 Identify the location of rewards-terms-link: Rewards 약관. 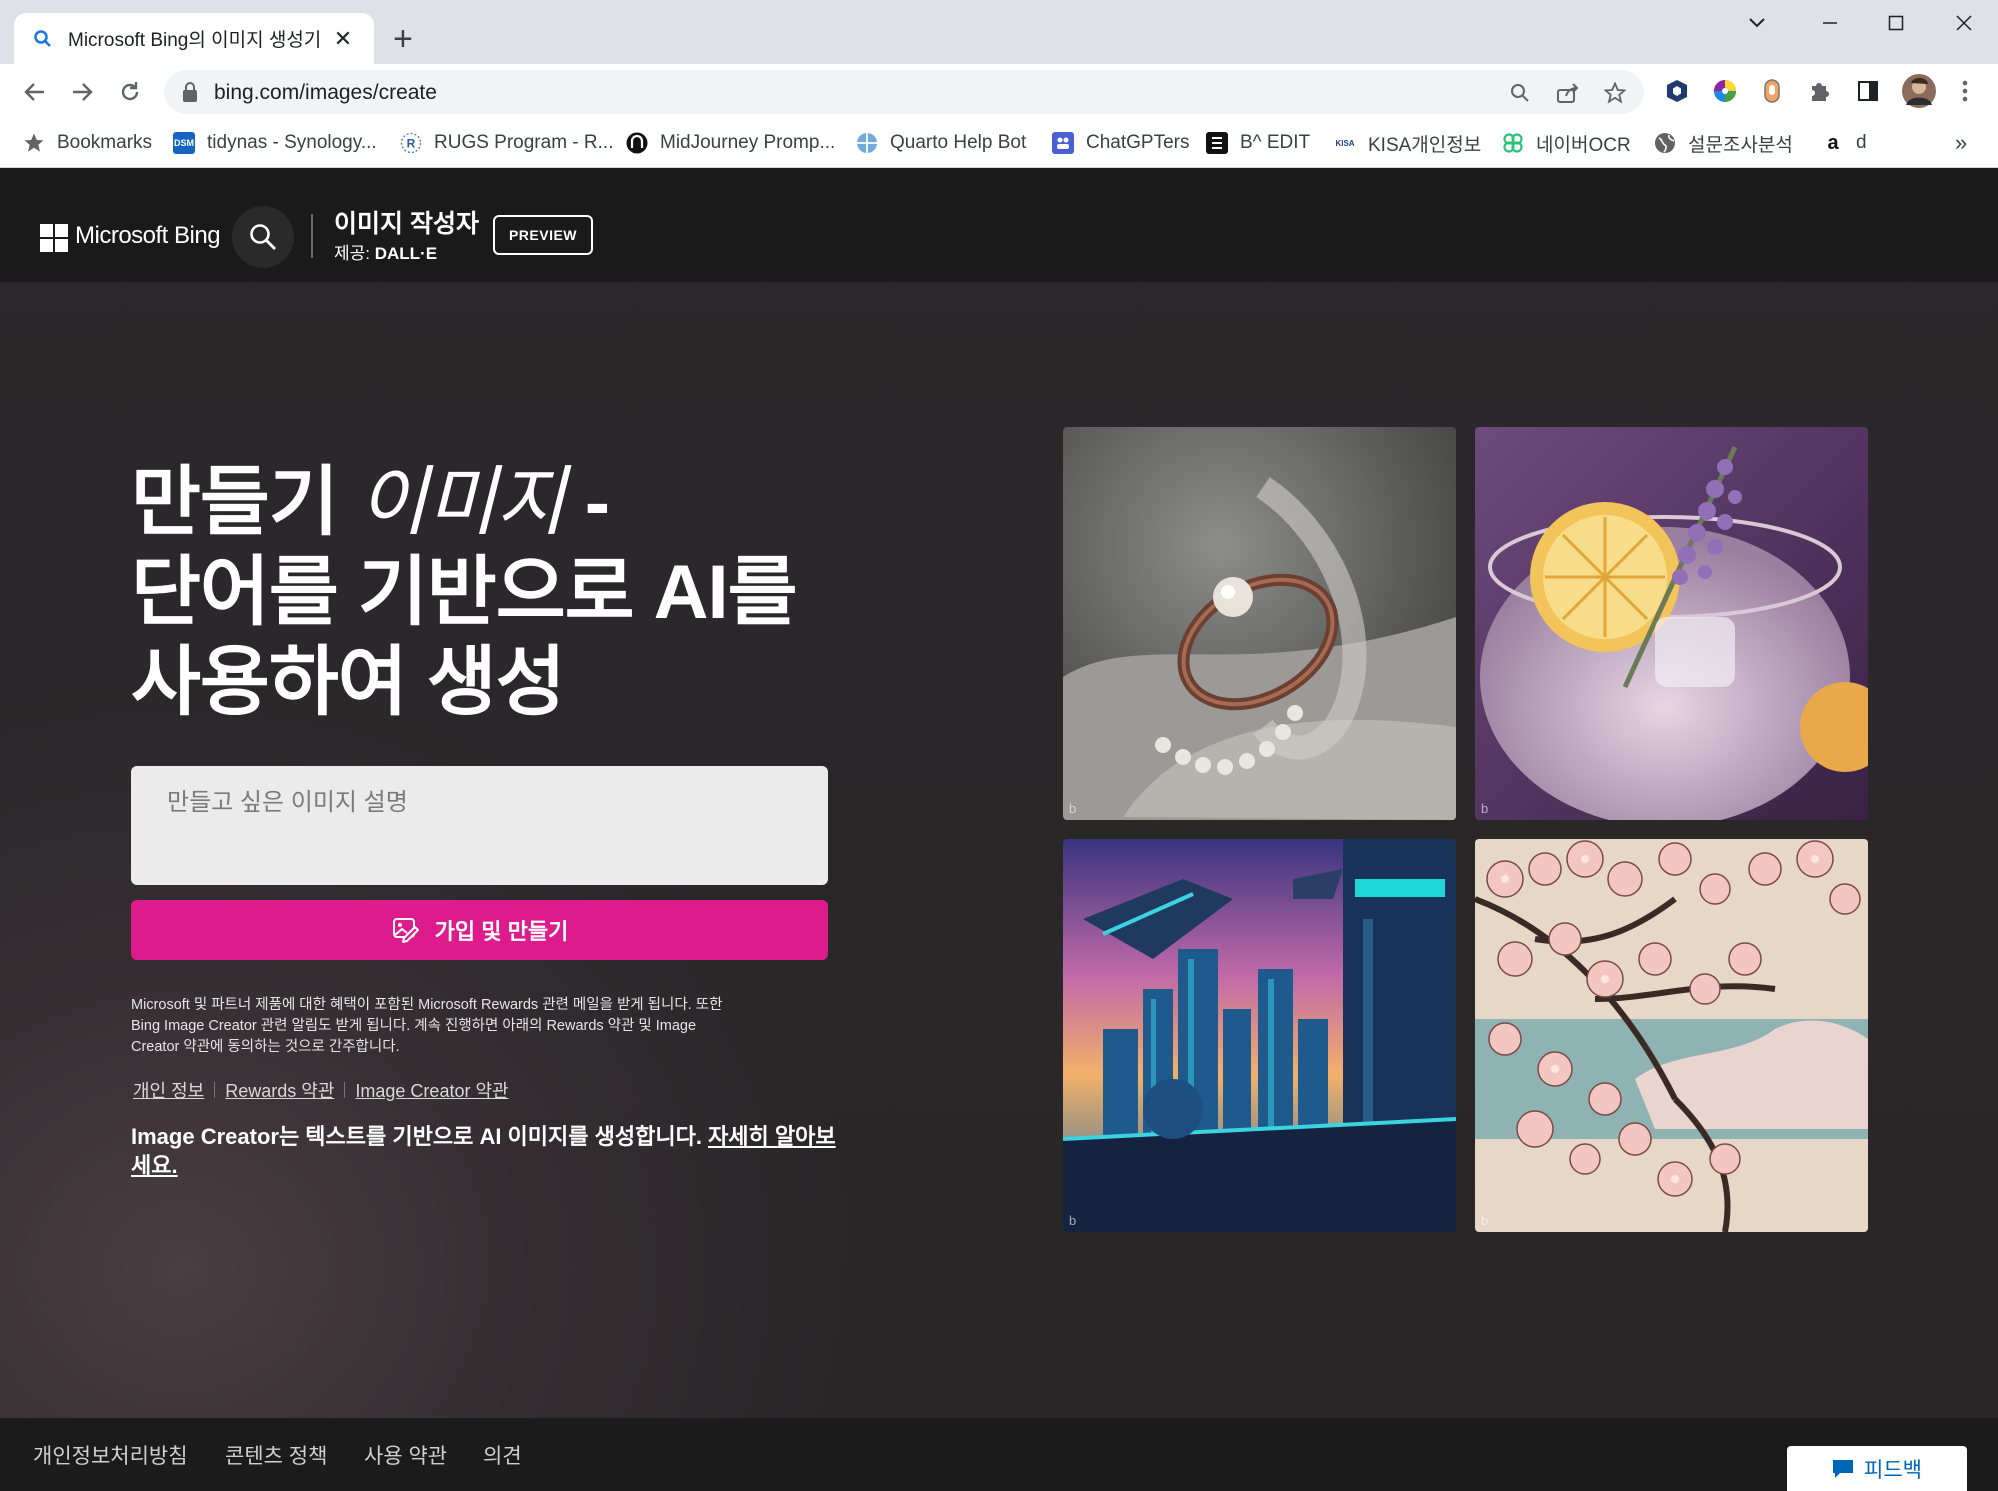
(279, 1090).